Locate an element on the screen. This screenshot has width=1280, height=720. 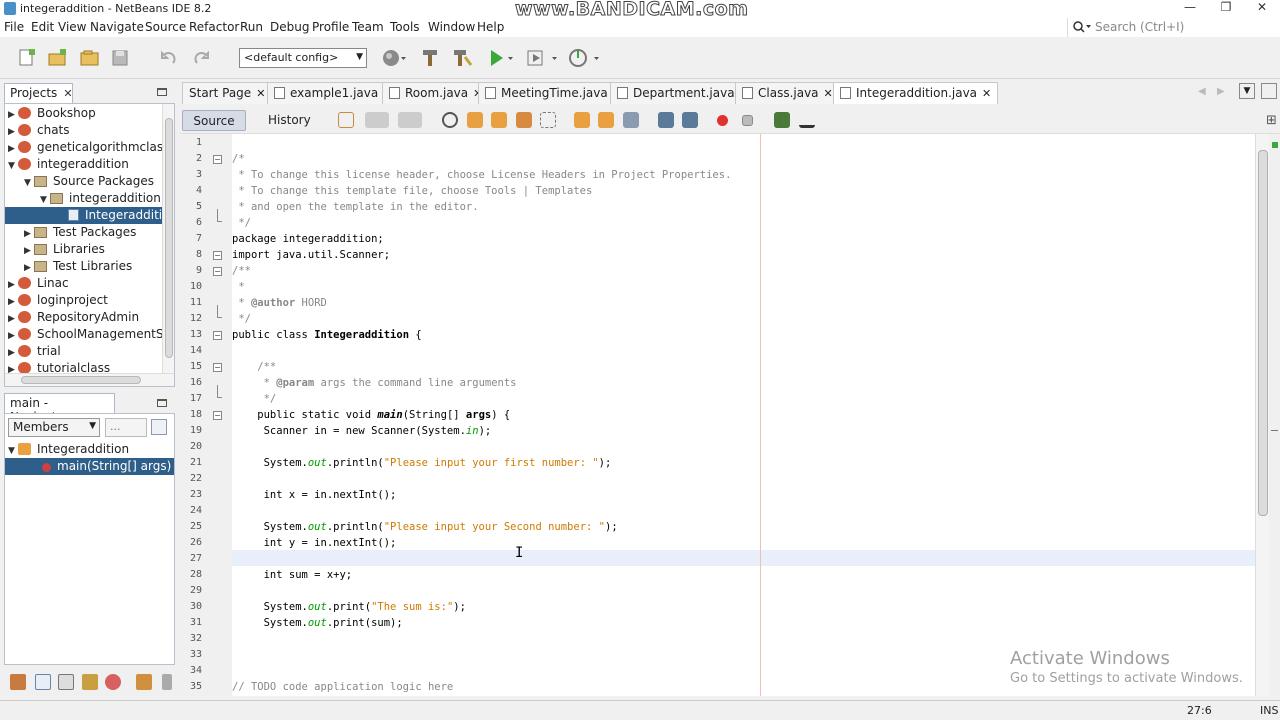
tree-item-loginproject: ▶ loginproject is located at coordinates (58, 300).